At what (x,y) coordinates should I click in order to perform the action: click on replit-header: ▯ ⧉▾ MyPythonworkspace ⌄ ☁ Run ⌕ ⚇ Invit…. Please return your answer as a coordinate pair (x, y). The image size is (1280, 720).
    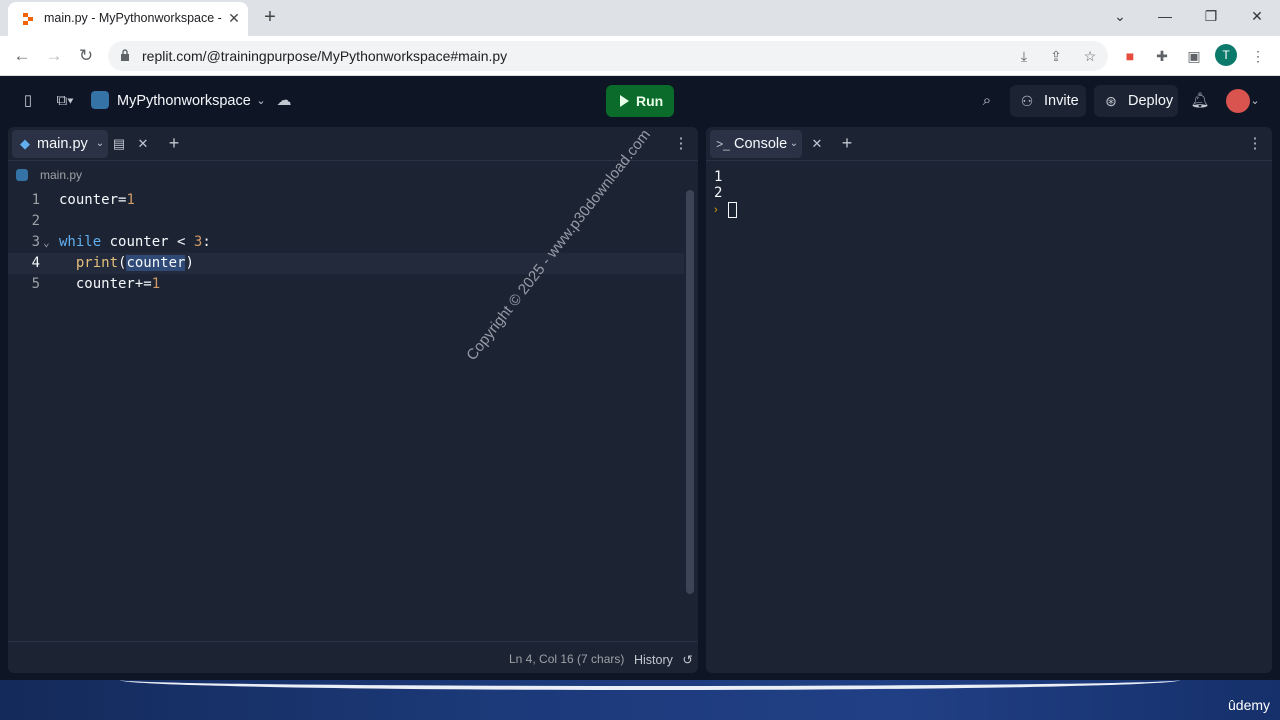
    Looking at the image, I should click on (640, 101).